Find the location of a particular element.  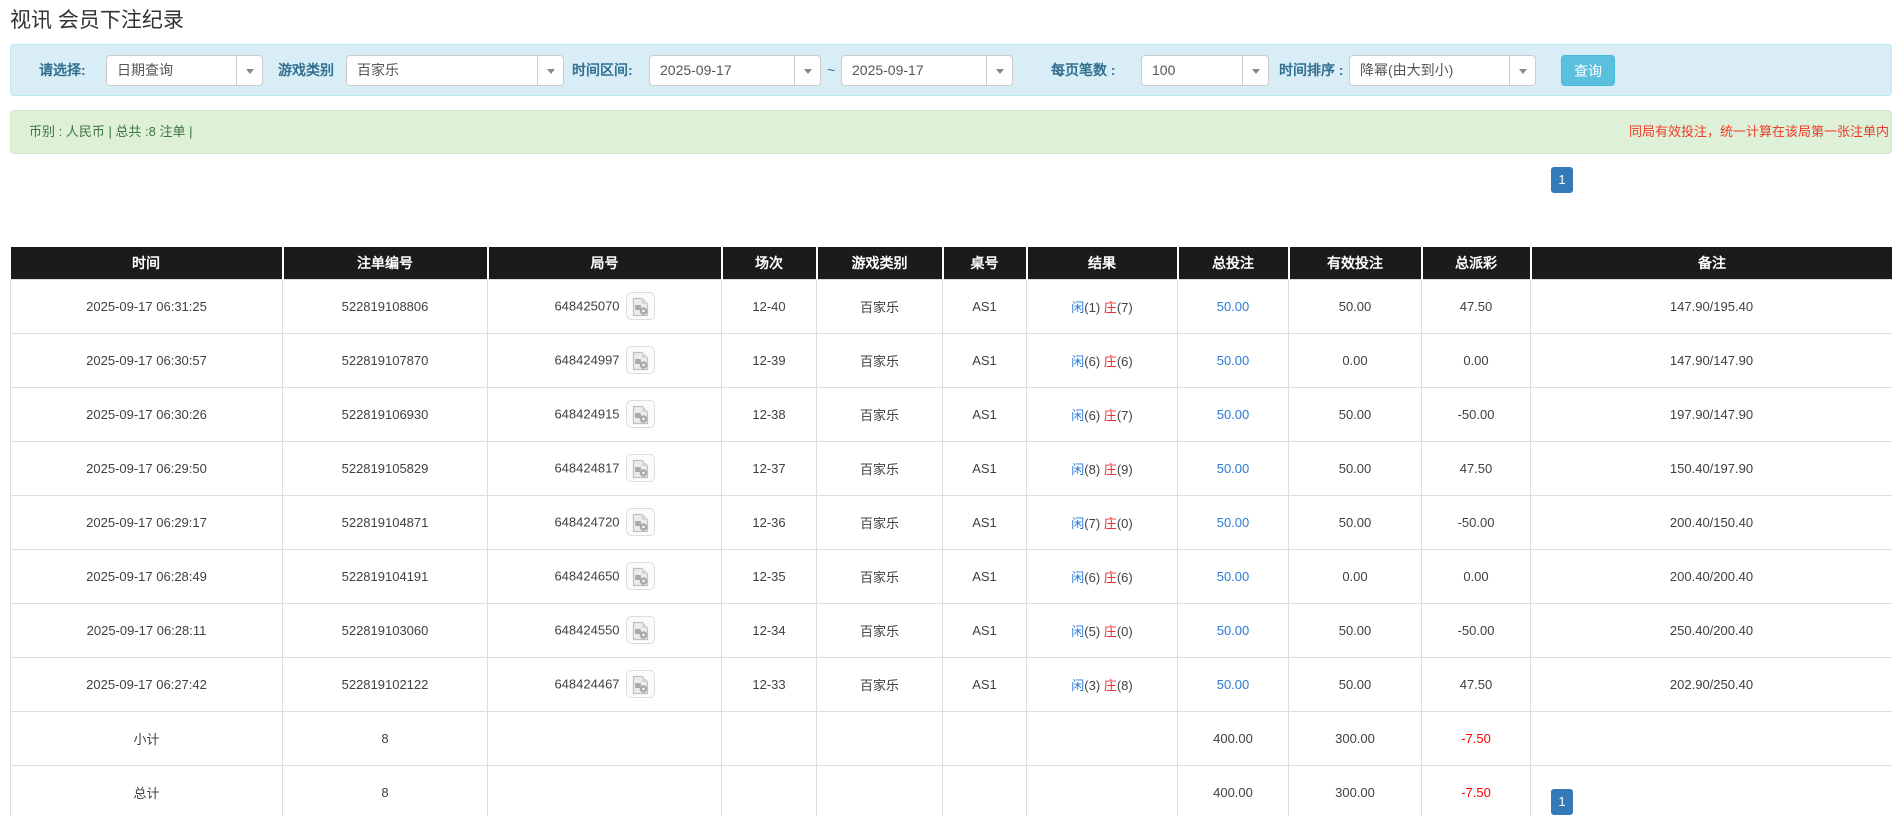

result-banker-score: (8) is located at coordinates (1124, 685).